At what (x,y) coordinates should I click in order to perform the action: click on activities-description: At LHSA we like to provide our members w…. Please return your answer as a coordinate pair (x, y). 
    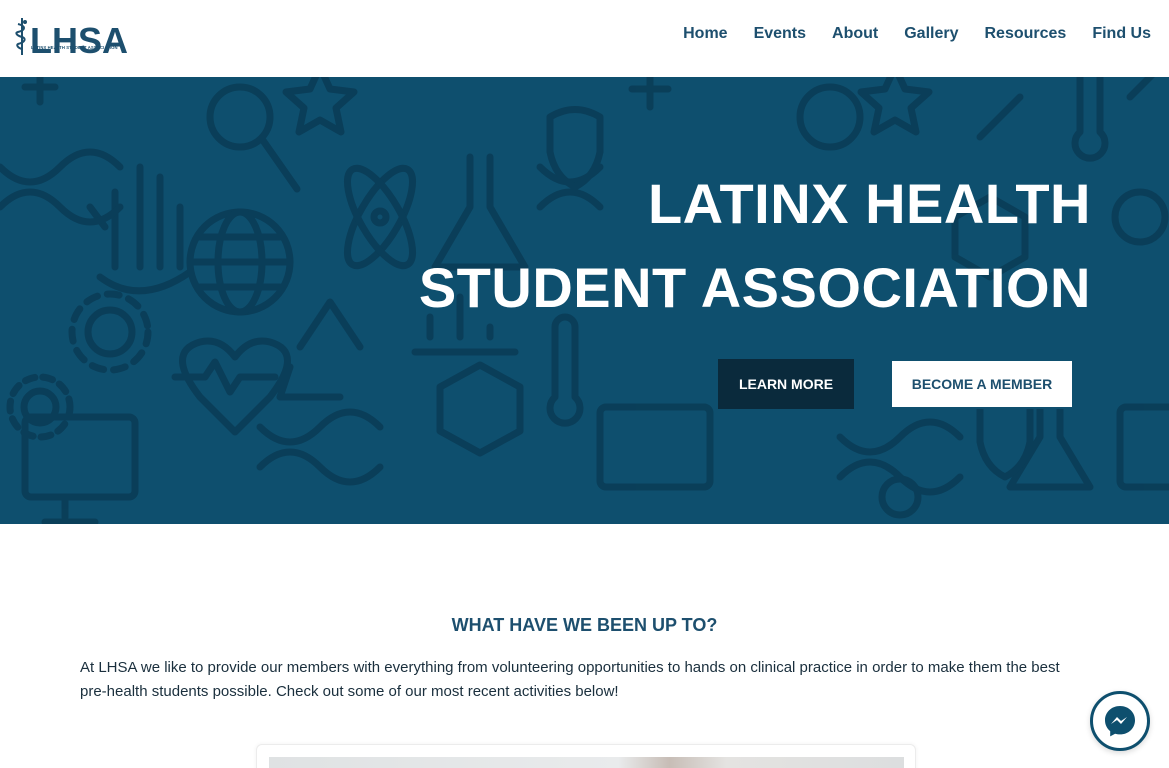
    Looking at the image, I should click on (570, 679).